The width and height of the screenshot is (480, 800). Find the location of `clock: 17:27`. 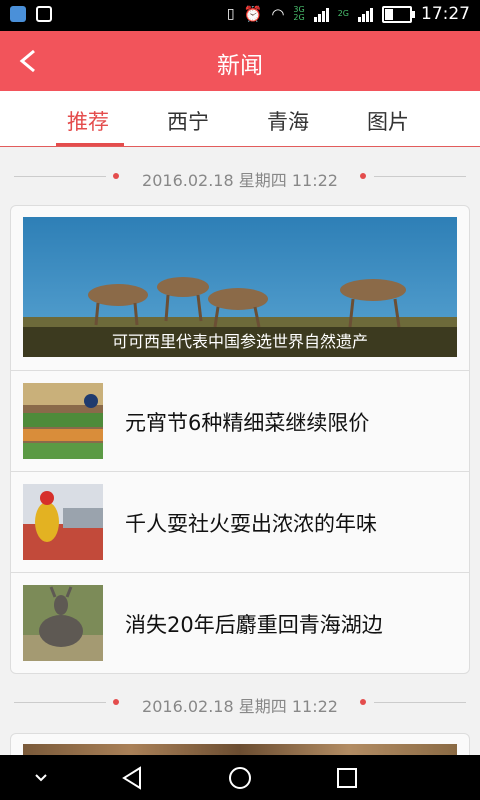

clock: 17:27 is located at coordinates (445, 14).